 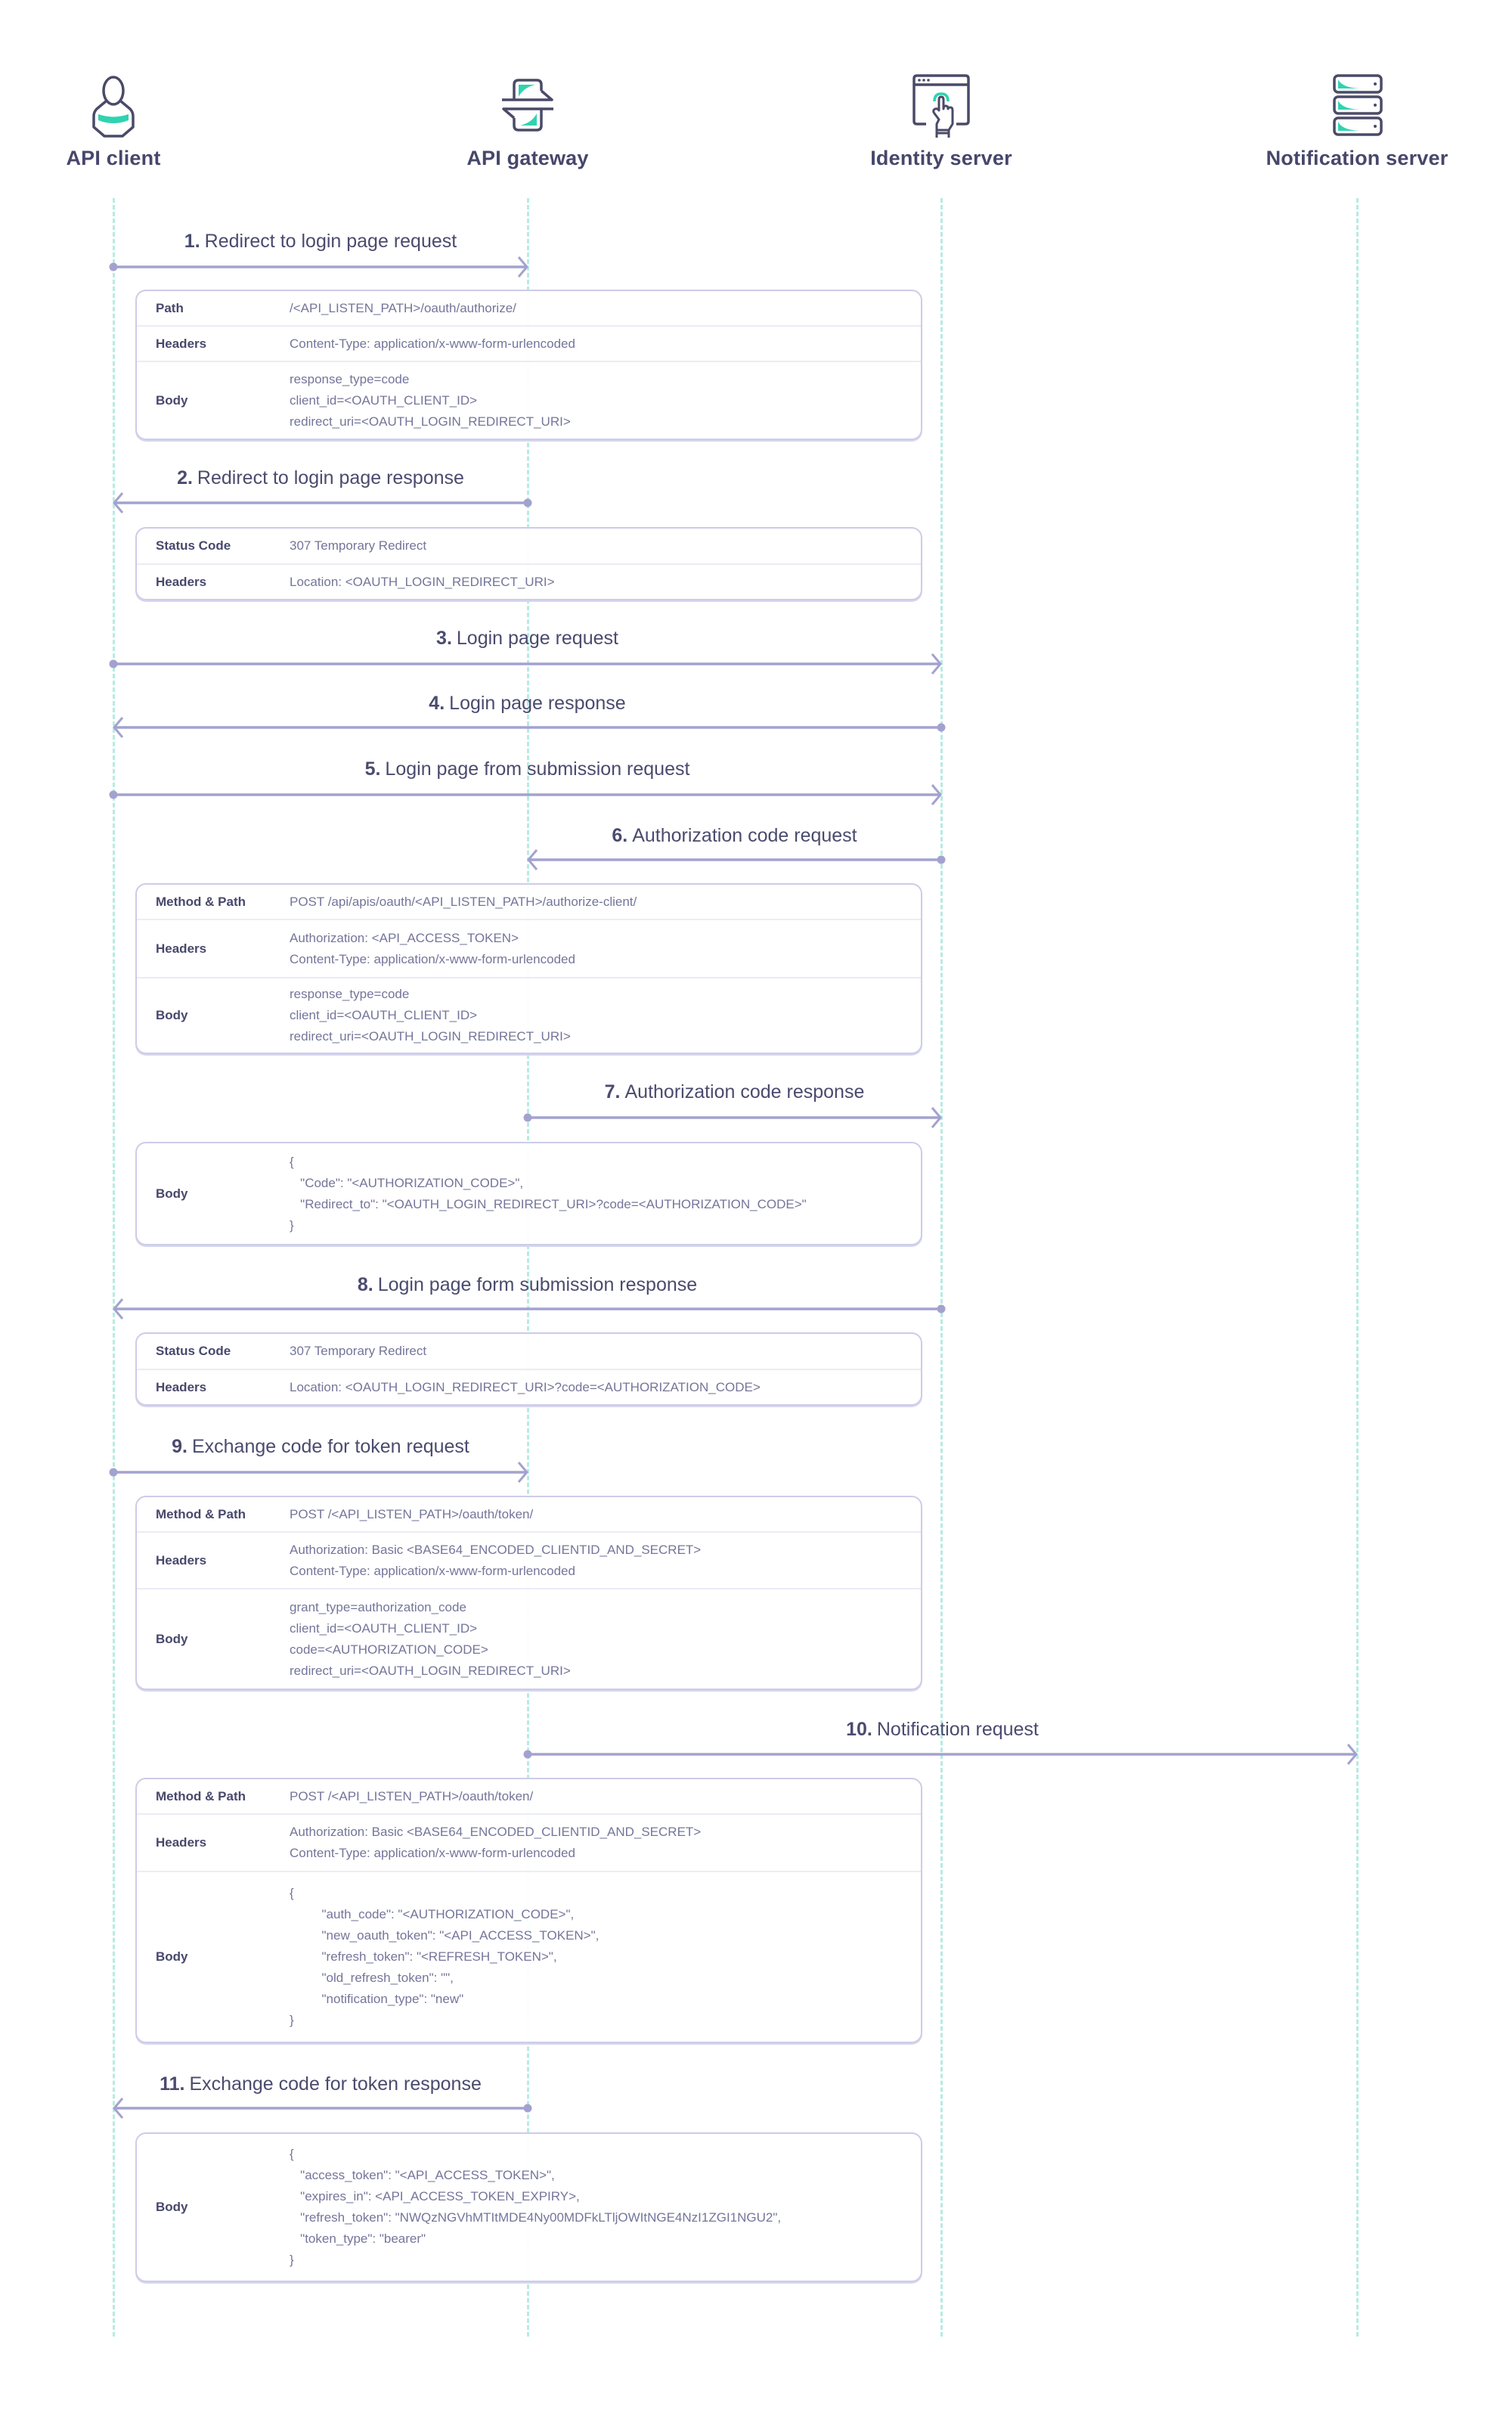 I want to click on detail-value-line: 307 Temporary Redirect, so click(x=358, y=545).